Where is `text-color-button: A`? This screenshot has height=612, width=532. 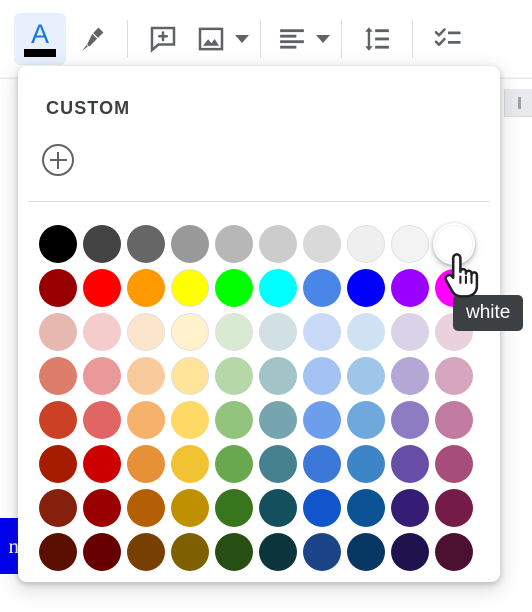 text-color-button: A is located at coordinates (40, 39).